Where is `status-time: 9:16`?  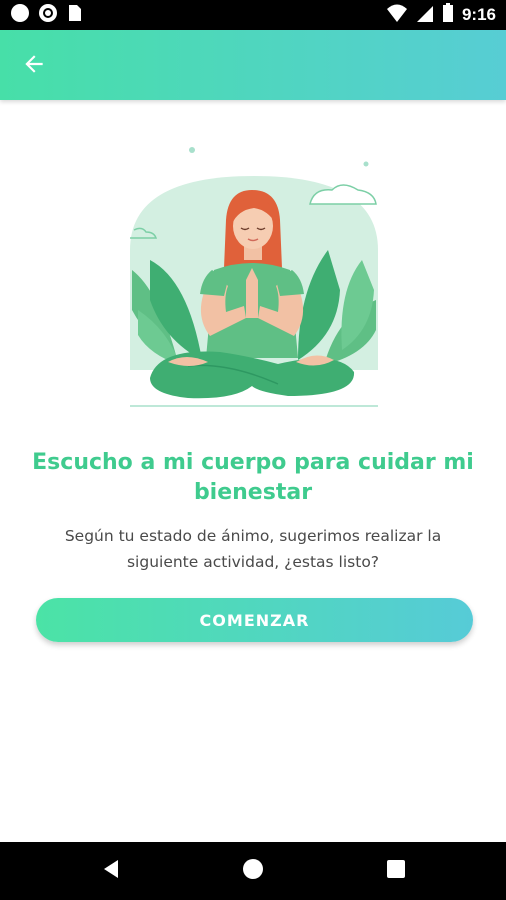 status-time: 9:16 is located at coordinates (478, 14).